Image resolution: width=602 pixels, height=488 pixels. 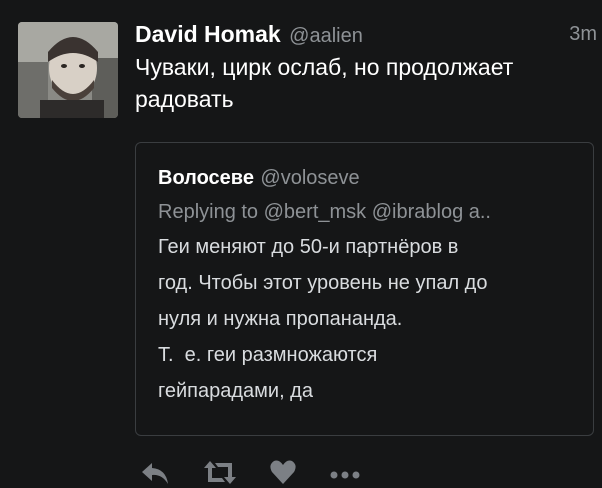 What do you see at coordinates (206, 178) in the screenshot?
I see `quoted-author-name: Волосеве` at bounding box center [206, 178].